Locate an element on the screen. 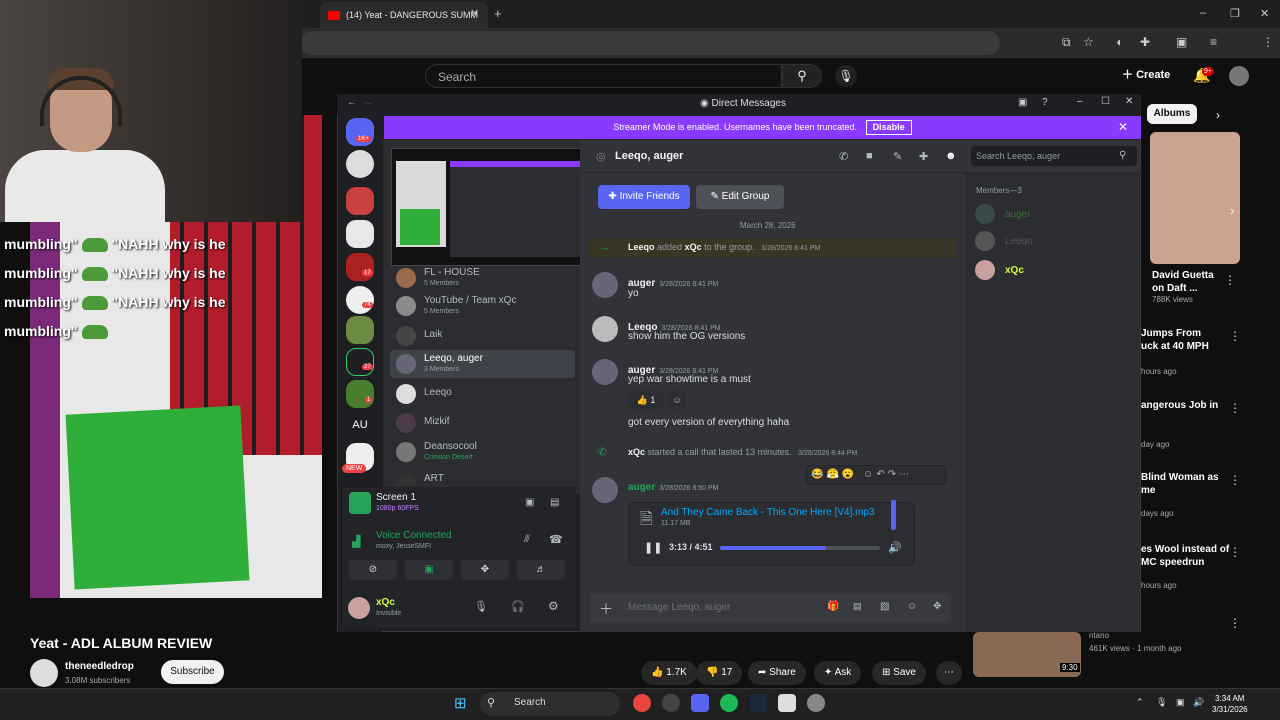  volume-slider is located at coordinates (893, 515).